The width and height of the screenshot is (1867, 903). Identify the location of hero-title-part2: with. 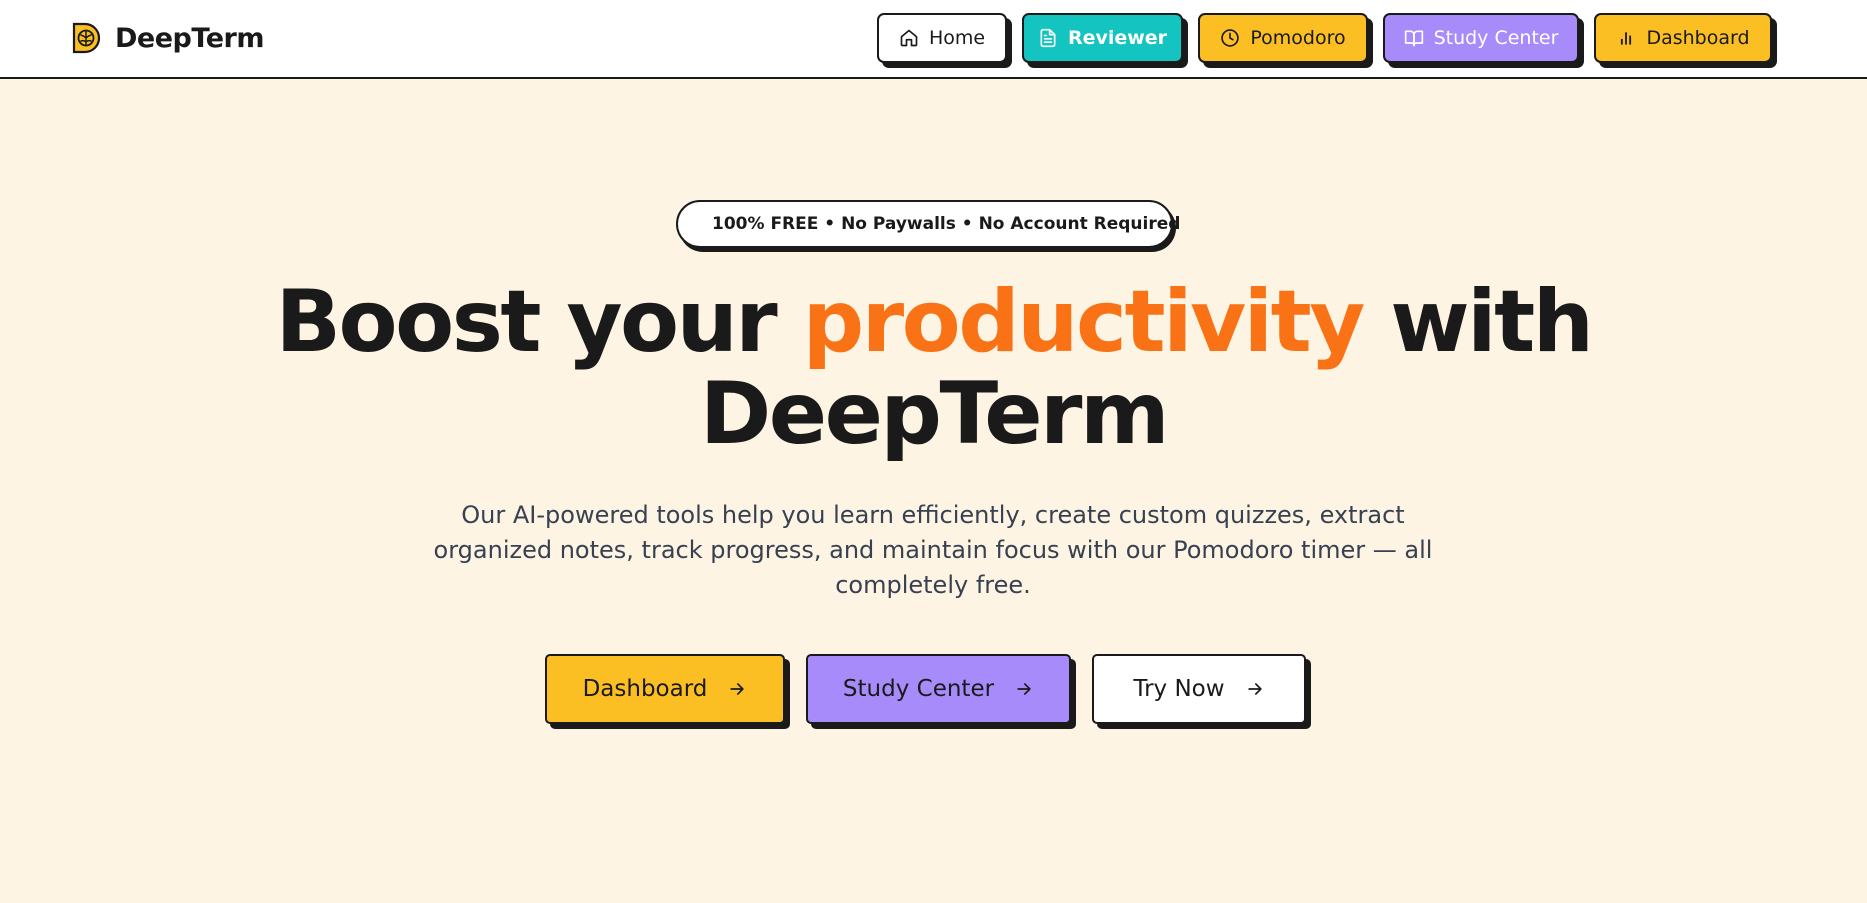
(1478, 322).